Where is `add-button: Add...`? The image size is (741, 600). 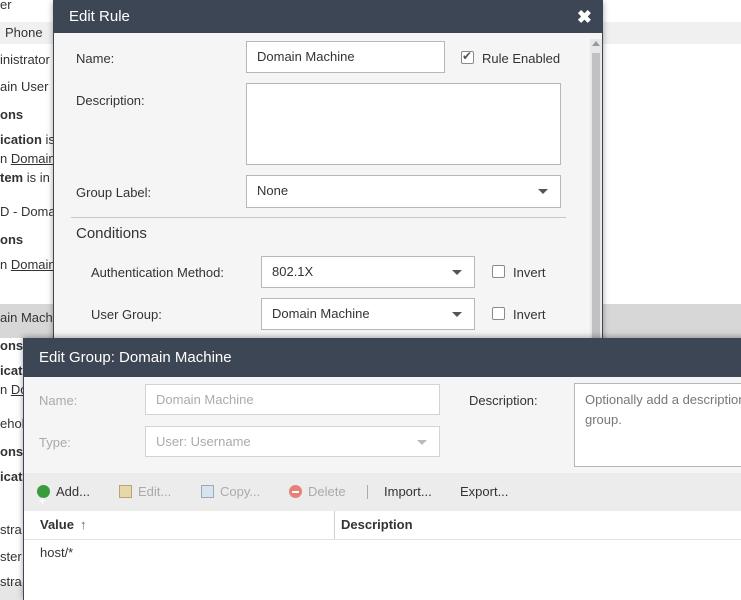
add-button: Add... is located at coordinates (63, 496).